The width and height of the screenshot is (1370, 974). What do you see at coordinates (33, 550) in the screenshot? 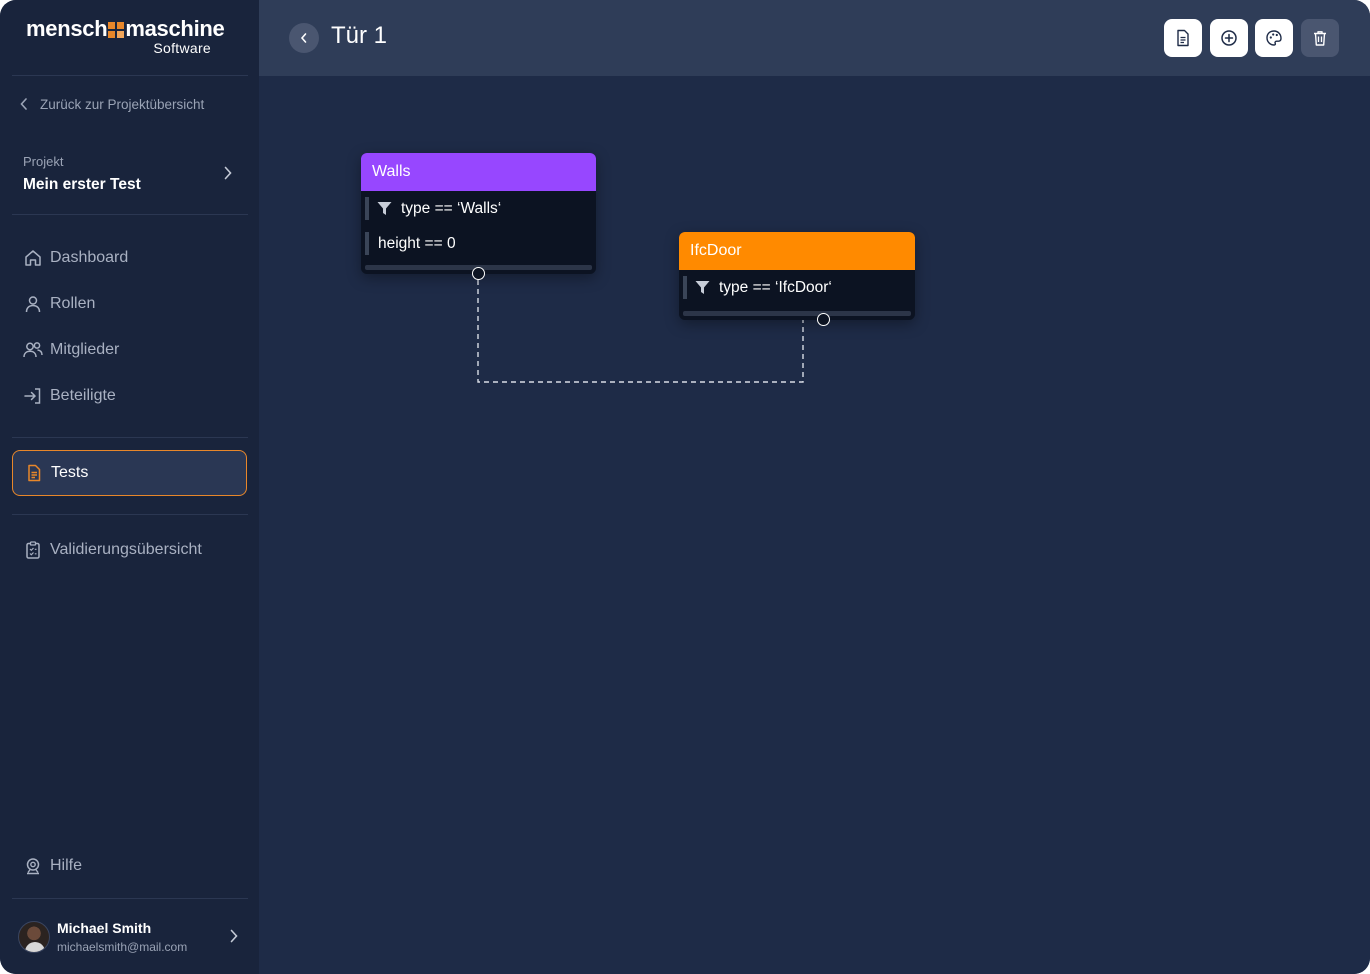
I see `clipboard-check-icon` at bounding box center [33, 550].